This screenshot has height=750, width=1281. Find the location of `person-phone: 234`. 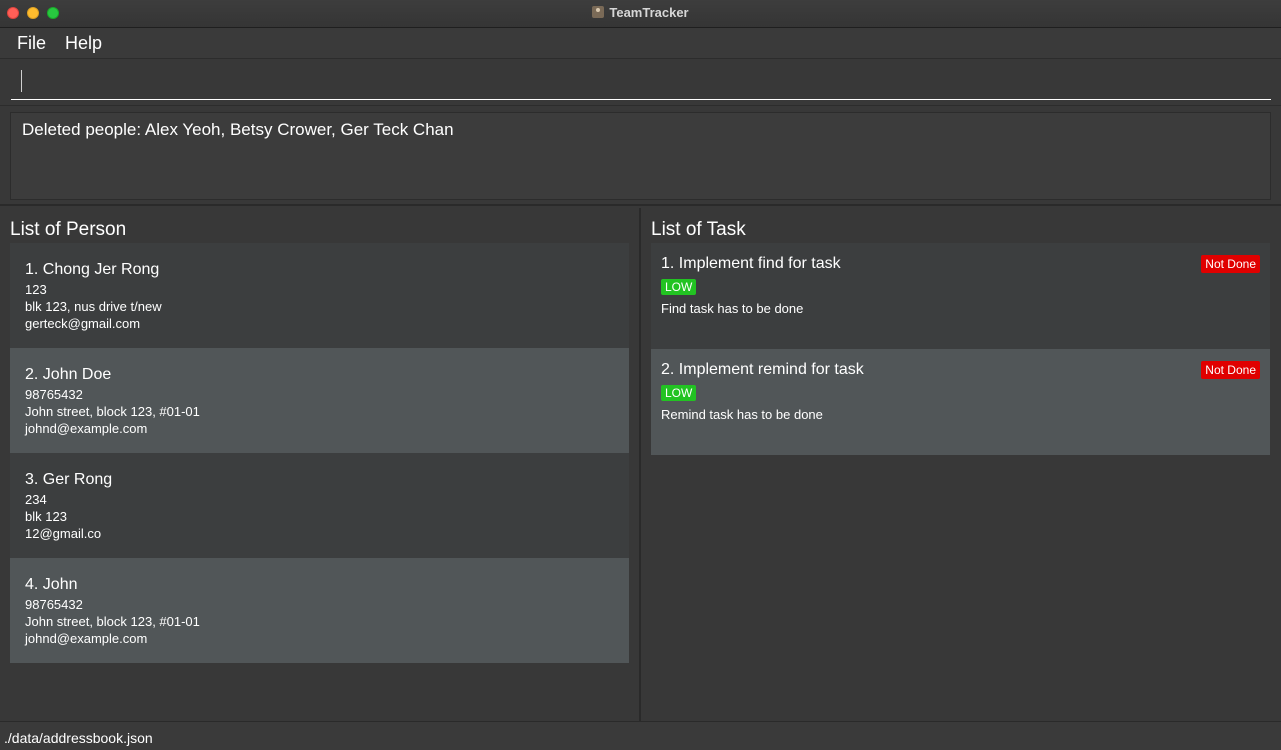

person-phone: 234 is located at coordinates (36, 499).